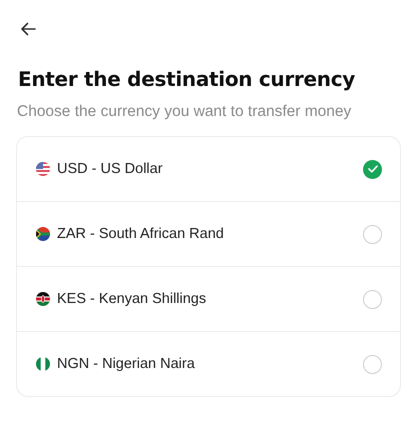 This screenshot has width=417, height=435. Describe the element at coordinates (28, 29) in the screenshot. I see `back-arrow-icon` at that location.